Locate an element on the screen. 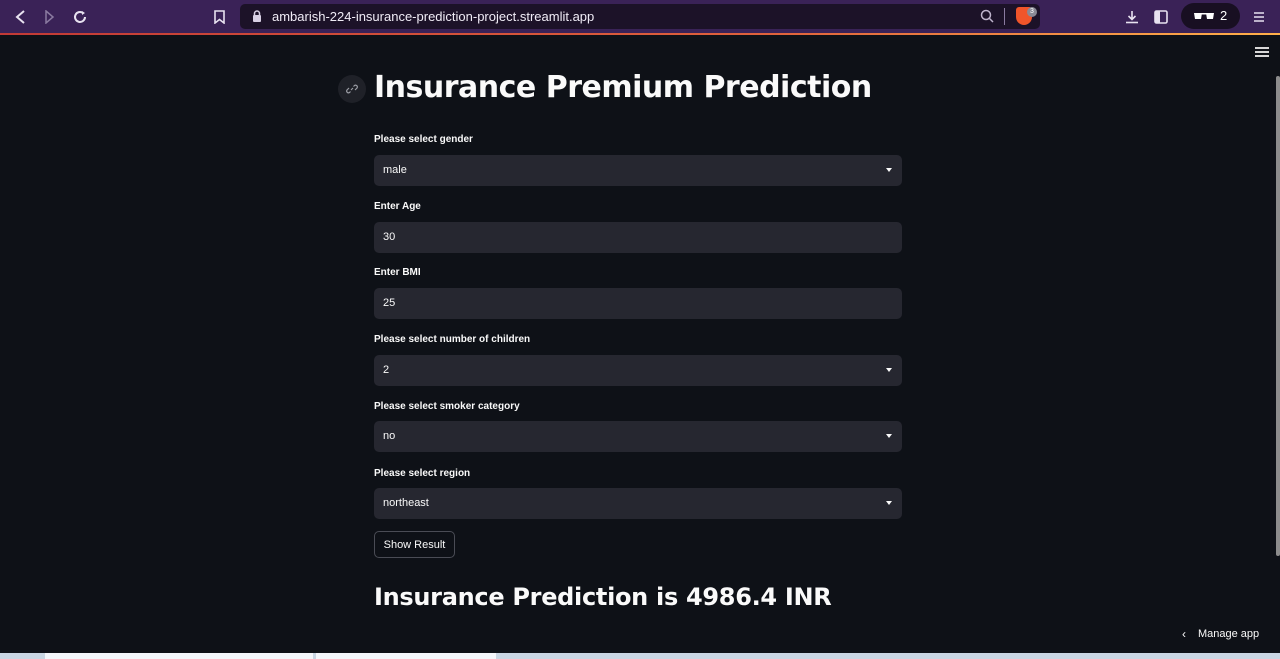 This screenshot has height=659, width=1280. manage-app-label: Manage app is located at coordinates (1229, 634).